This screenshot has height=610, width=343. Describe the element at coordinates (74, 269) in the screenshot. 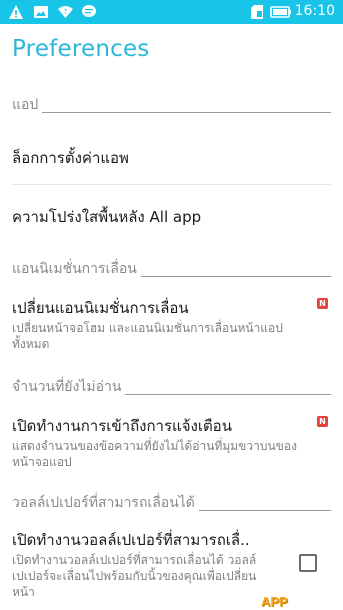

I see `section-header-label: แอนนิเมชั่นการเลื่อน` at that location.